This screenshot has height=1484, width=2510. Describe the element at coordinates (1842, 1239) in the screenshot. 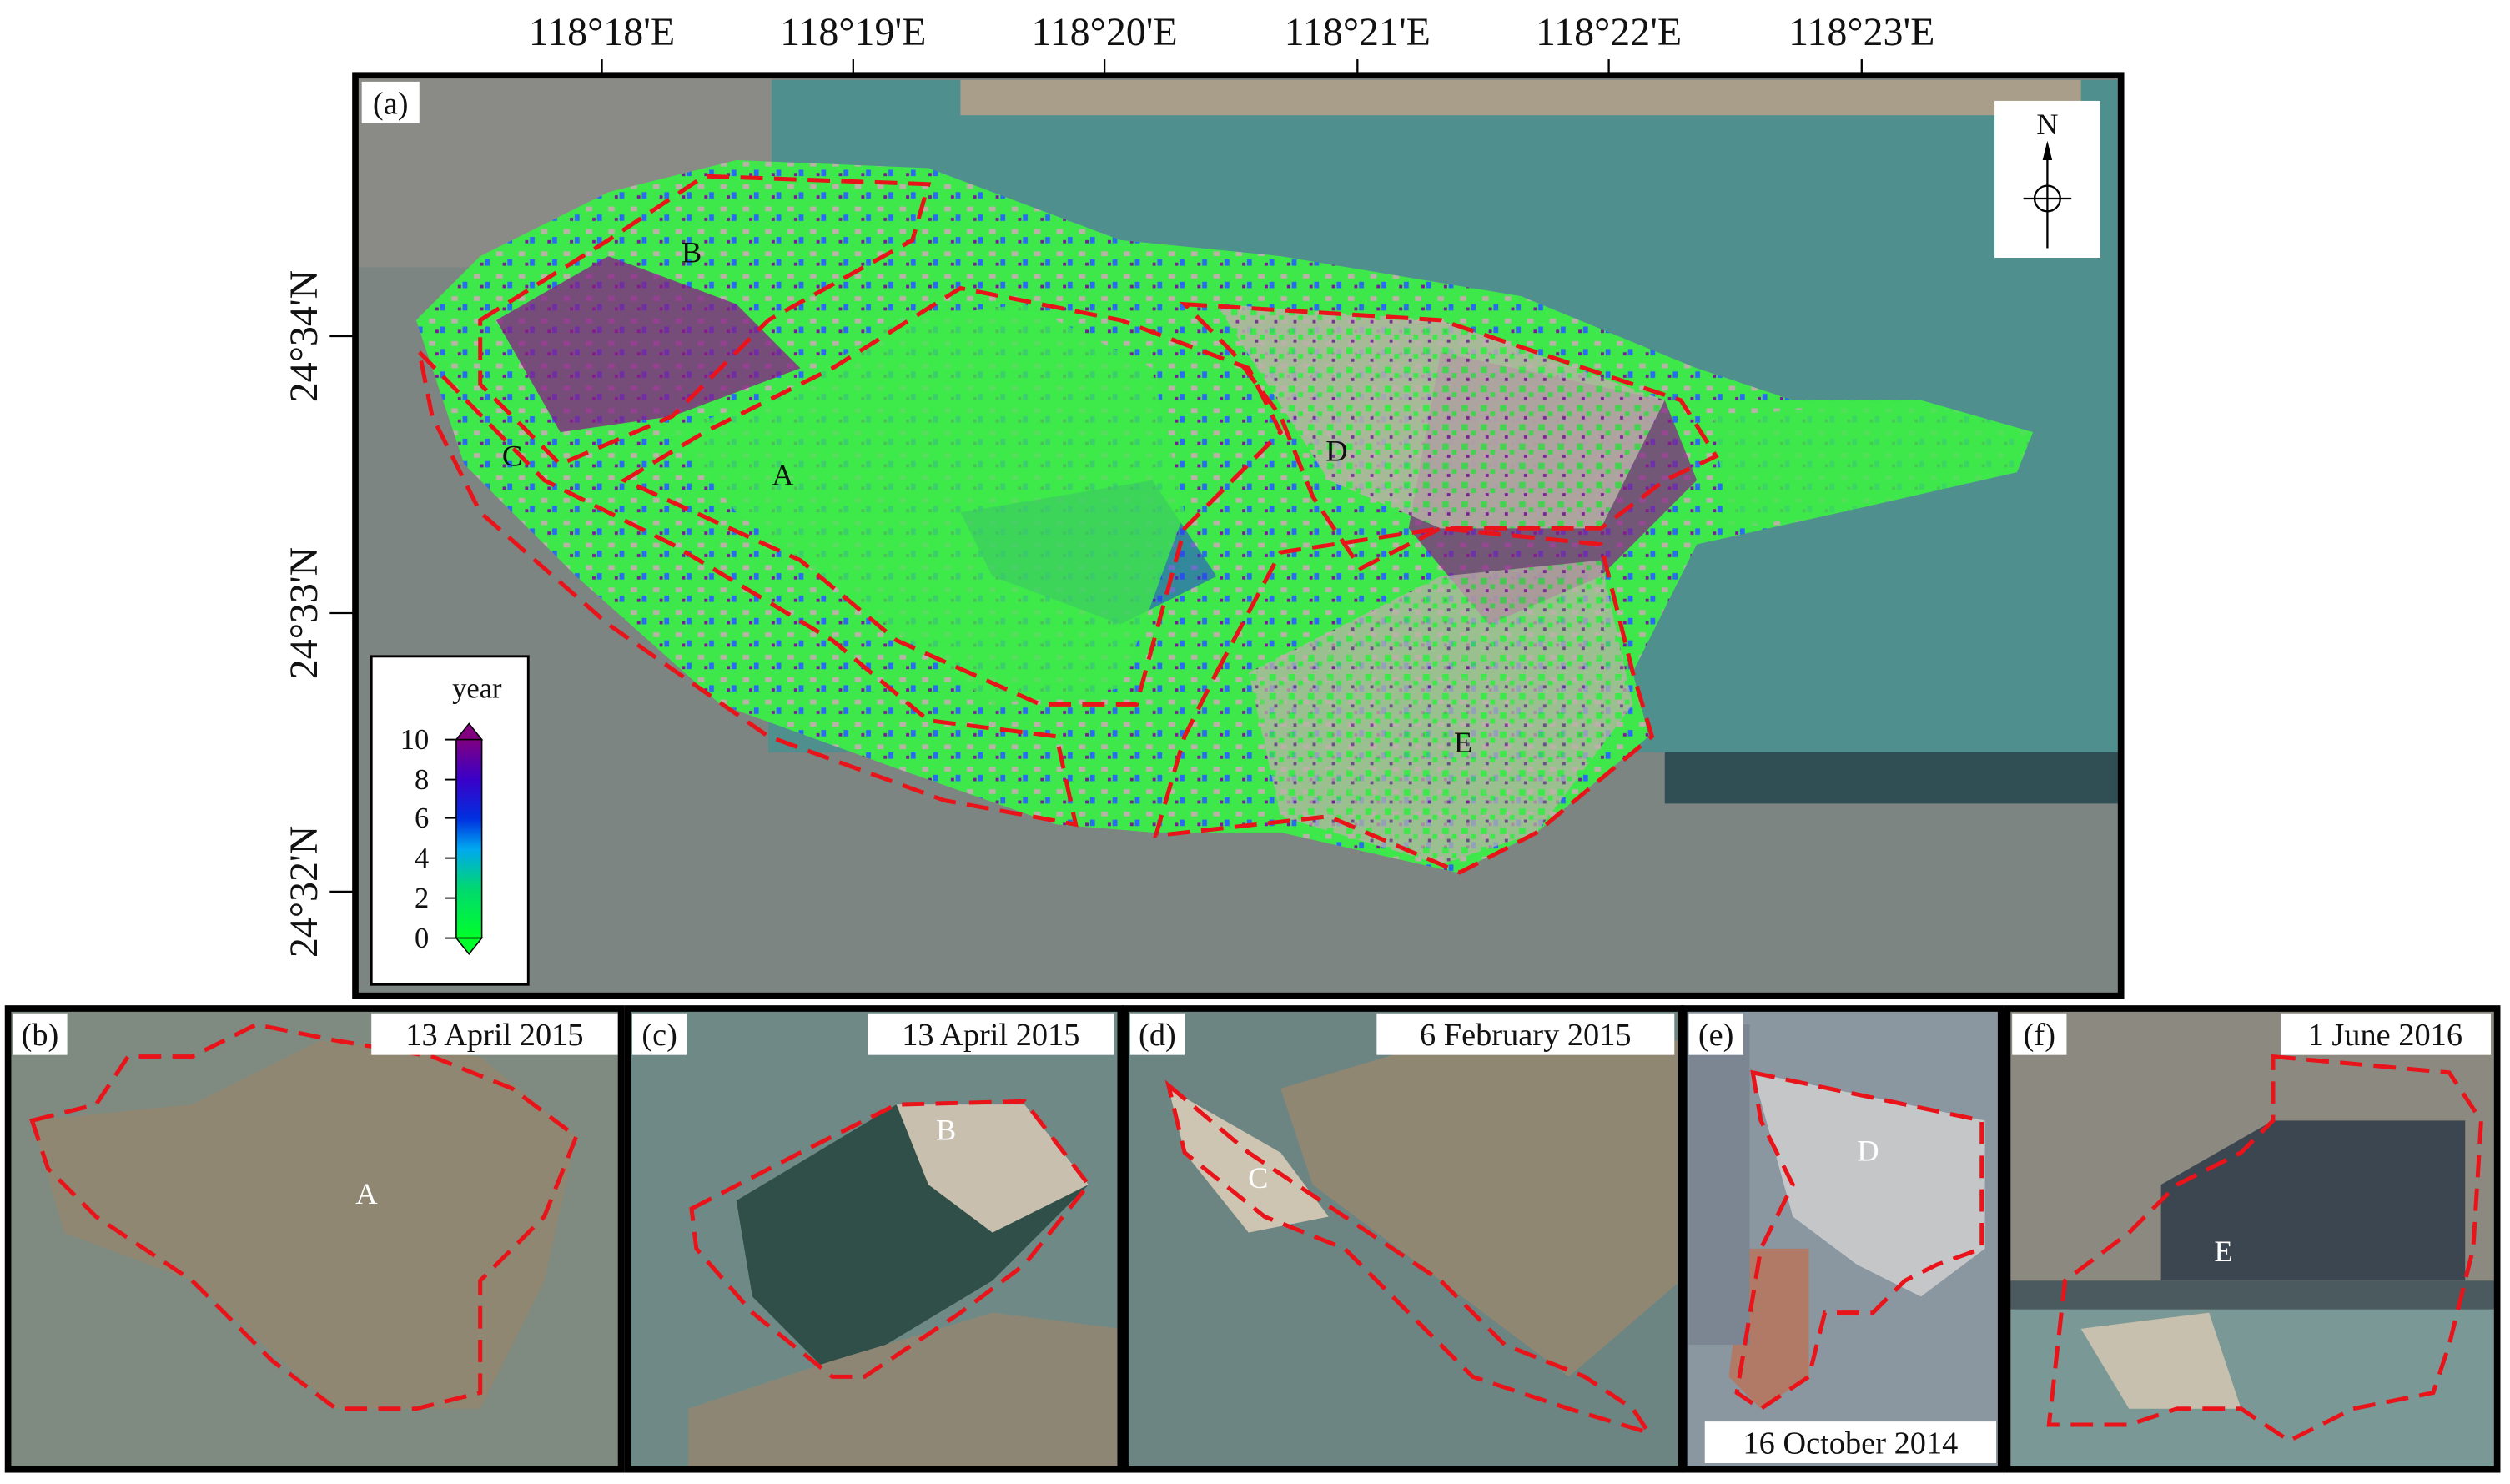

I see `sub-panel-e: (e) 16 October 2014 D` at that location.